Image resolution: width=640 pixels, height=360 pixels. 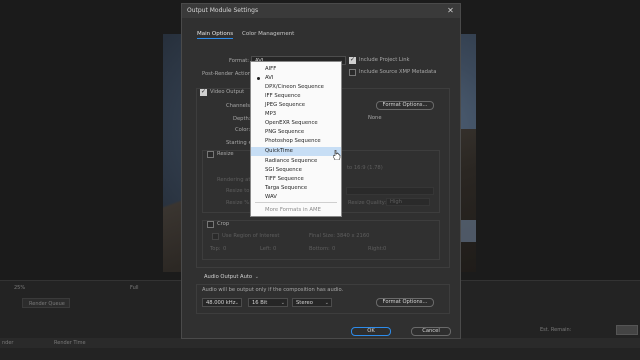 What do you see at coordinates (333, 249) in the screenshot?
I see `crop-bottom-value: 0` at bounding box center [333, 249].